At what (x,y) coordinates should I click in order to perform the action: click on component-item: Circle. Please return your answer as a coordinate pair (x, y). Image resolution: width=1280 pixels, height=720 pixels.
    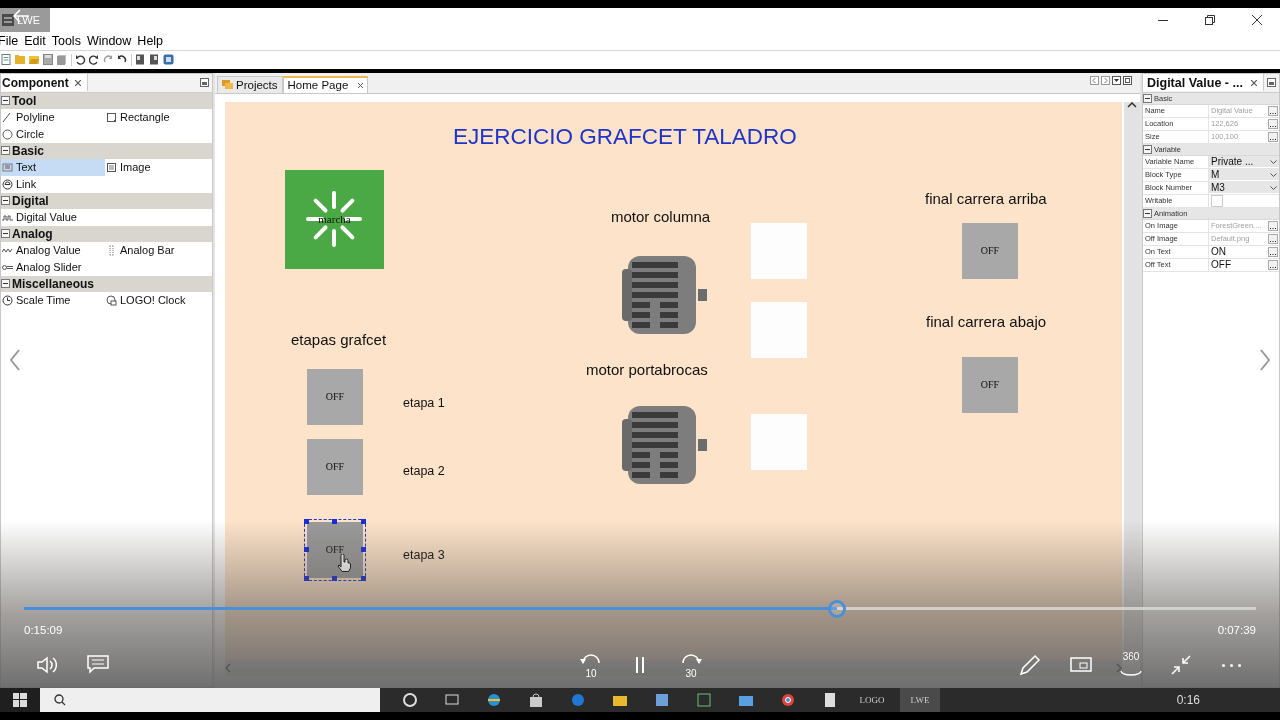
    Looking at the image, I should click on (53, 134).